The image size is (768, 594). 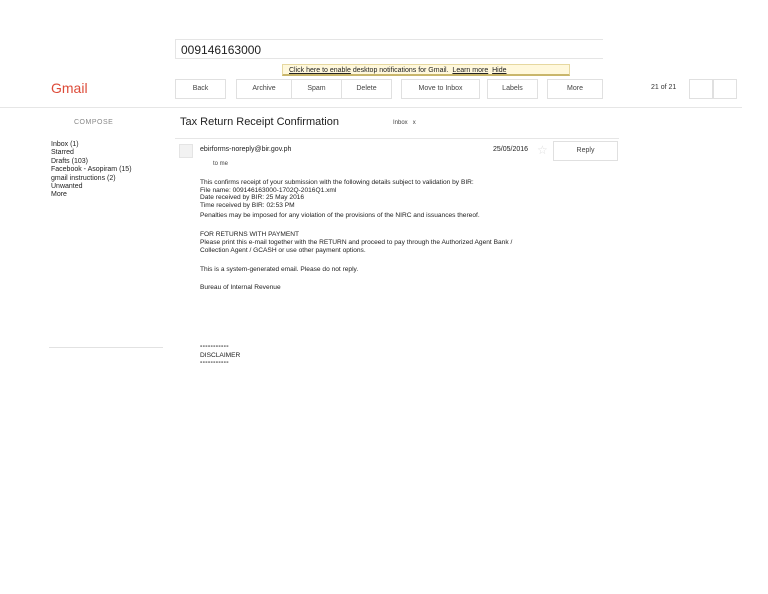 What do you see at coordinates (200, 89) in the screenshot?
I see `back-button: Back` at bounding box center [200, 89].